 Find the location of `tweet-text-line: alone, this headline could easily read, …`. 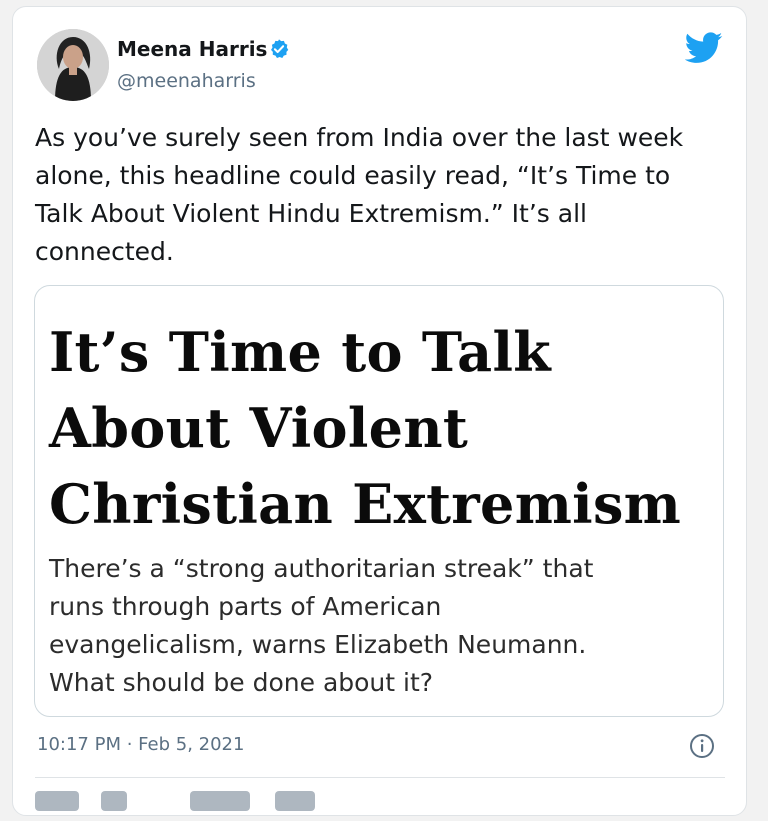

tweet-text-line: alone, this headline could easily read, … is located at coordinates (353, 175).